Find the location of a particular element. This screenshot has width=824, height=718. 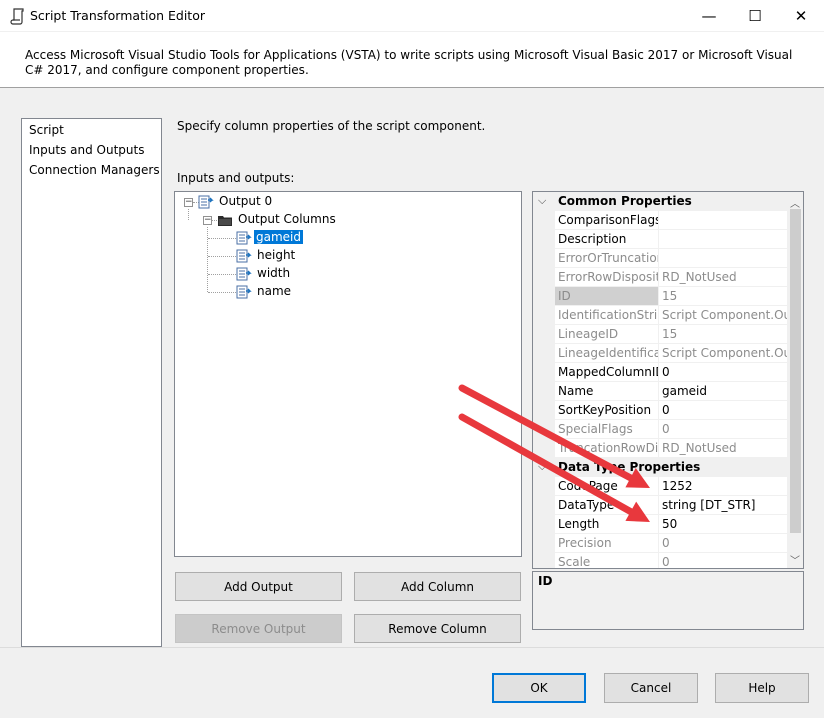

remove-output-button: Remove Output is located at coordinates (258, 628).